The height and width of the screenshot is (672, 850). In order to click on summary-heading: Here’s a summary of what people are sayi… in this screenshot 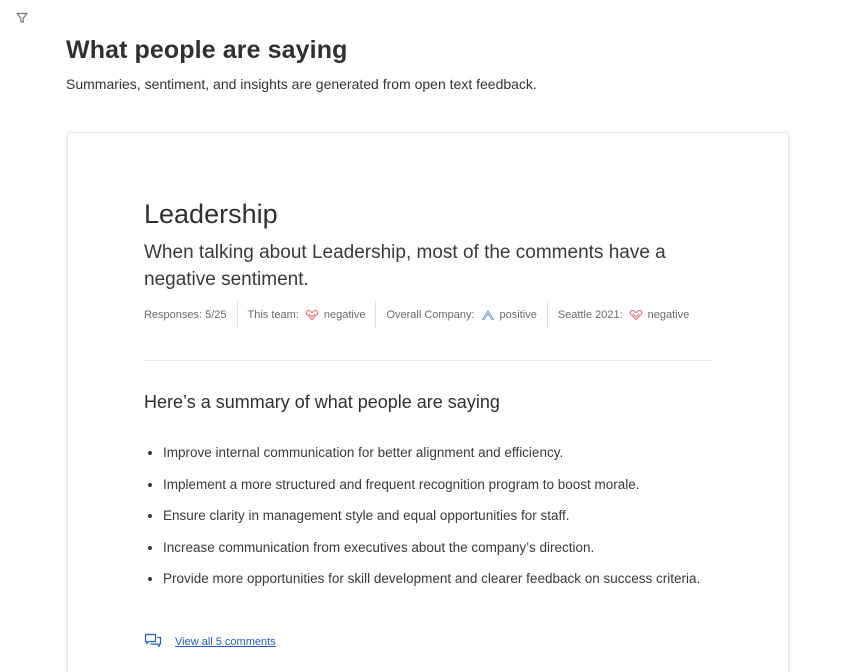, I will do `click(322, 402)`.